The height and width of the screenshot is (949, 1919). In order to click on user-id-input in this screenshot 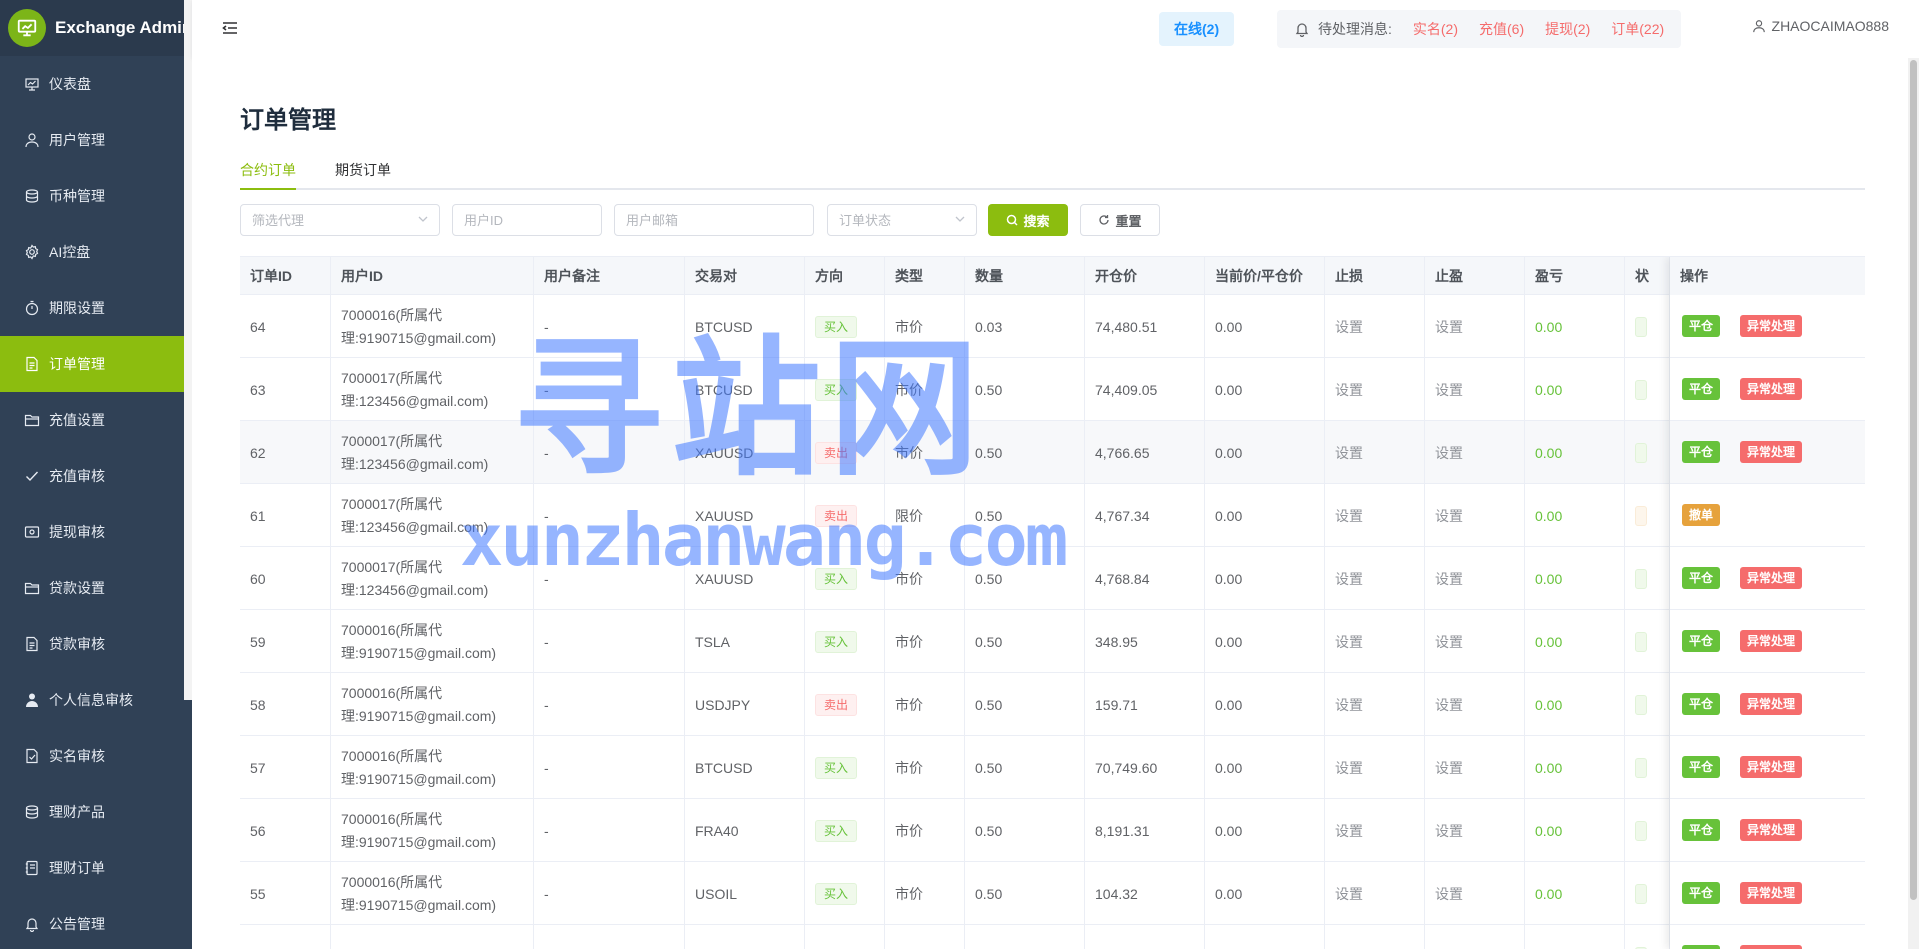, I will do `click(527, 220)`.